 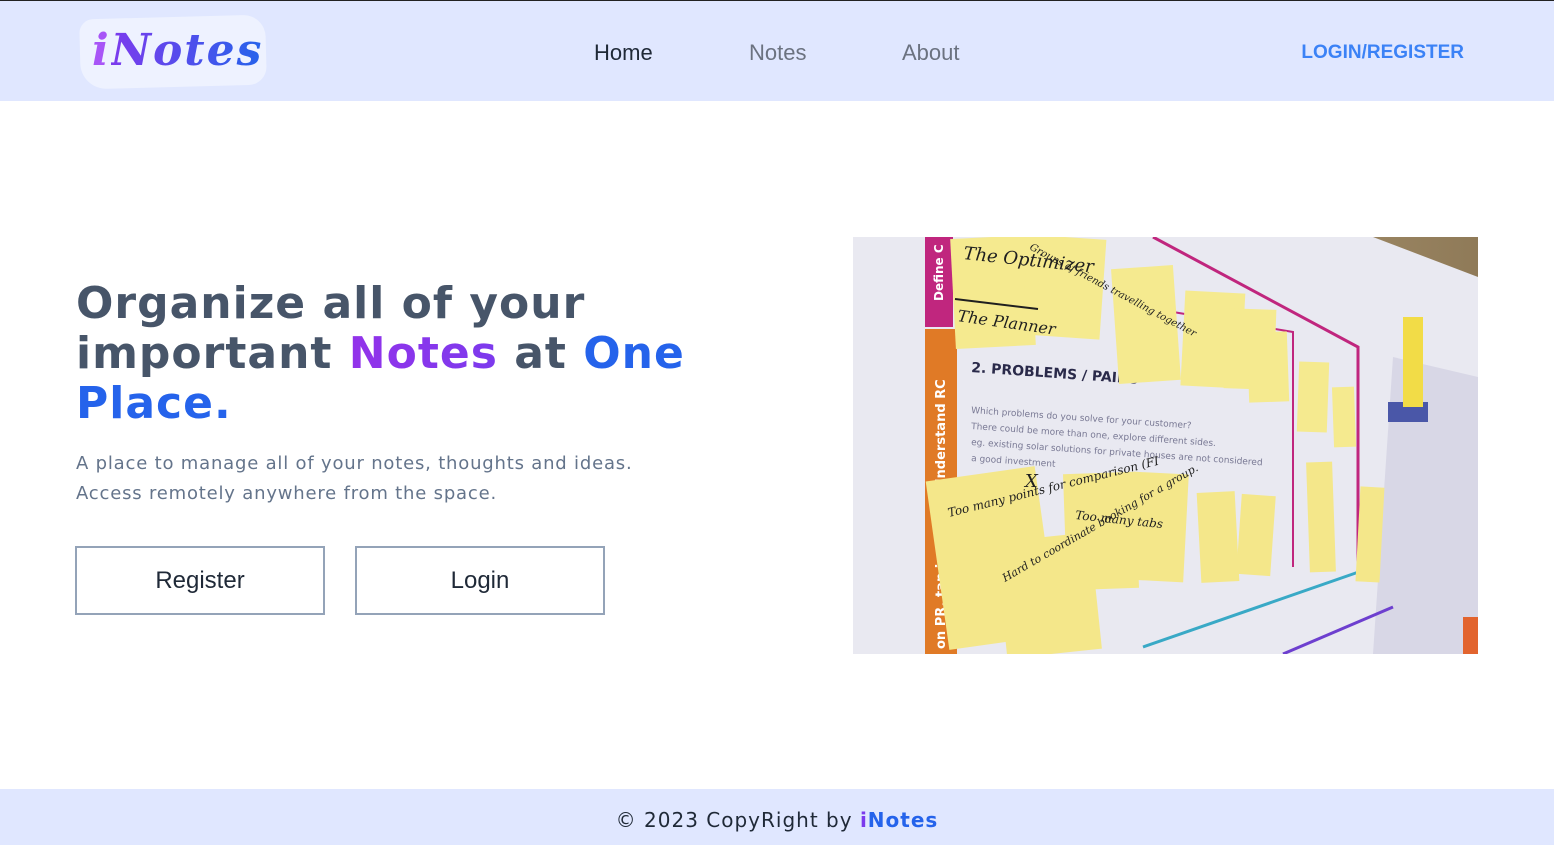 I want to click on logo: iNotes, so click(x=177, y=51).